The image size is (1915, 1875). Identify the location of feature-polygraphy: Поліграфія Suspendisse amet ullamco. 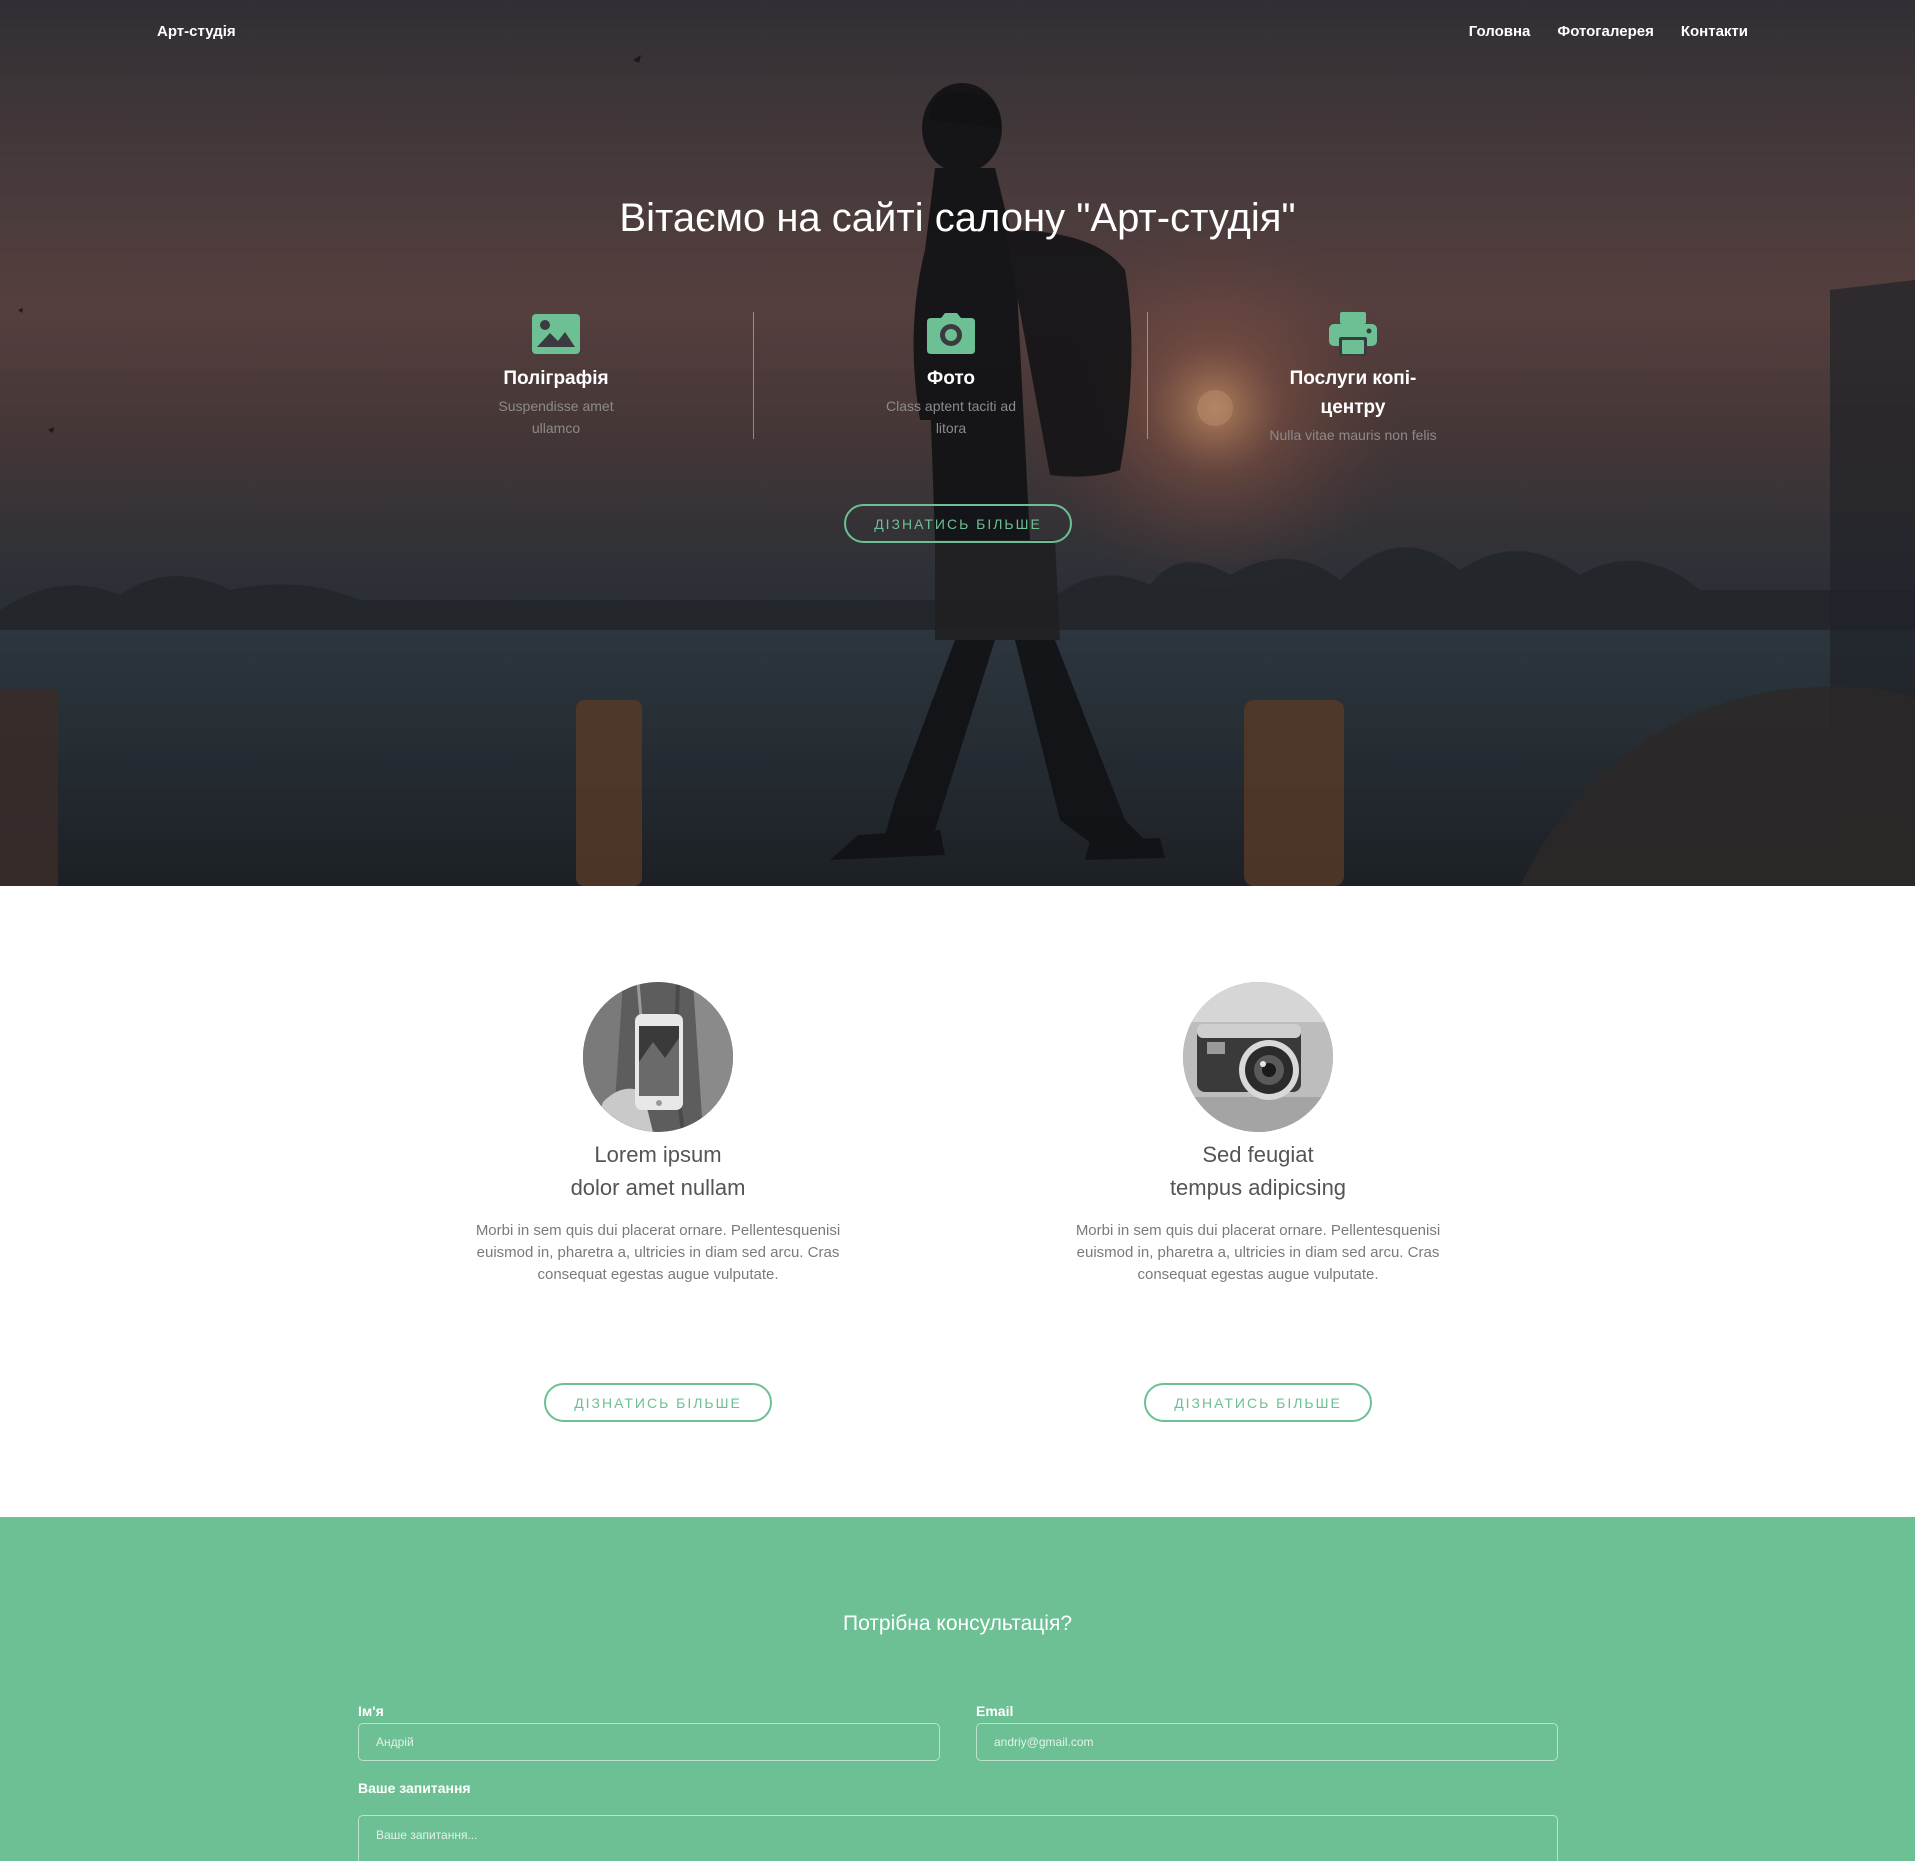
(556, 374).